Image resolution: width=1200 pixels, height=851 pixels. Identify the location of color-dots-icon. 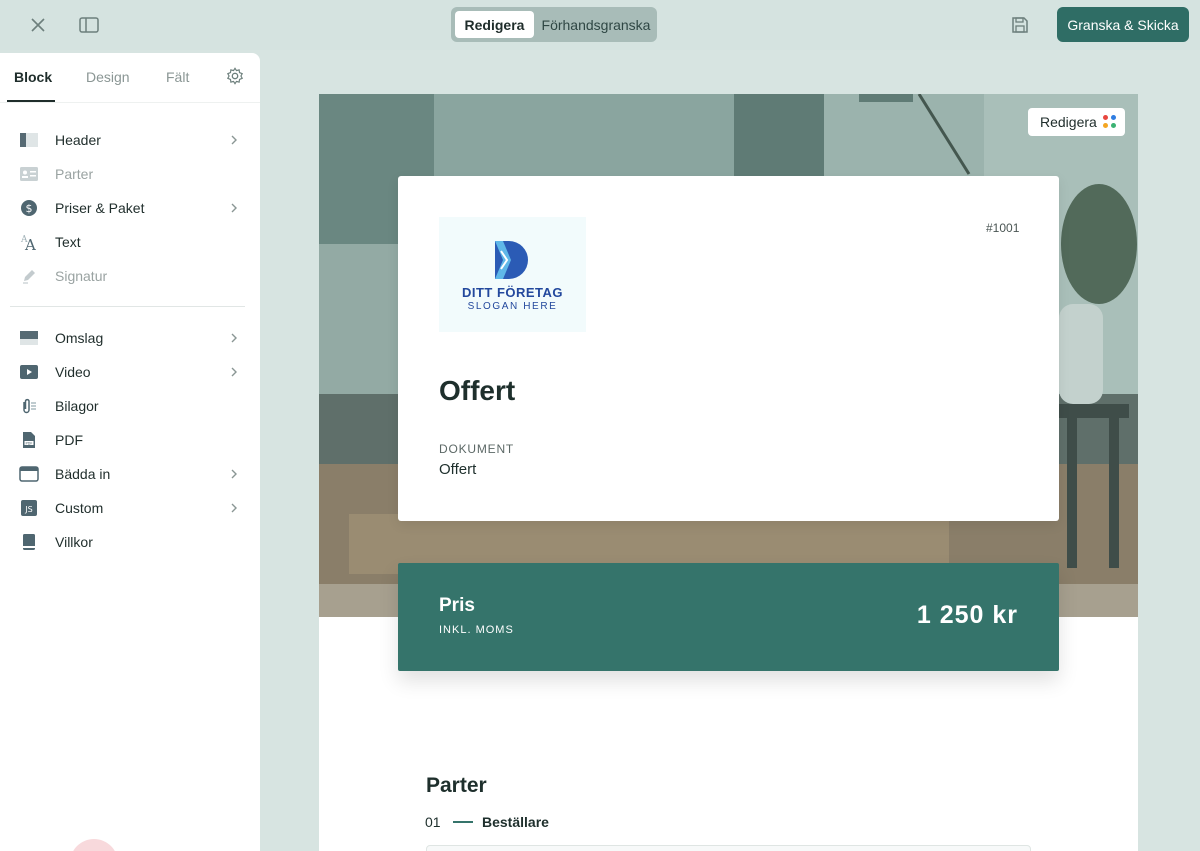
(1110, 122).